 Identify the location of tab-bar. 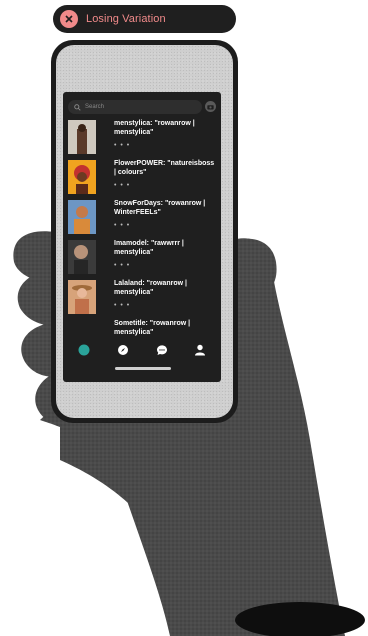
(142, 350).